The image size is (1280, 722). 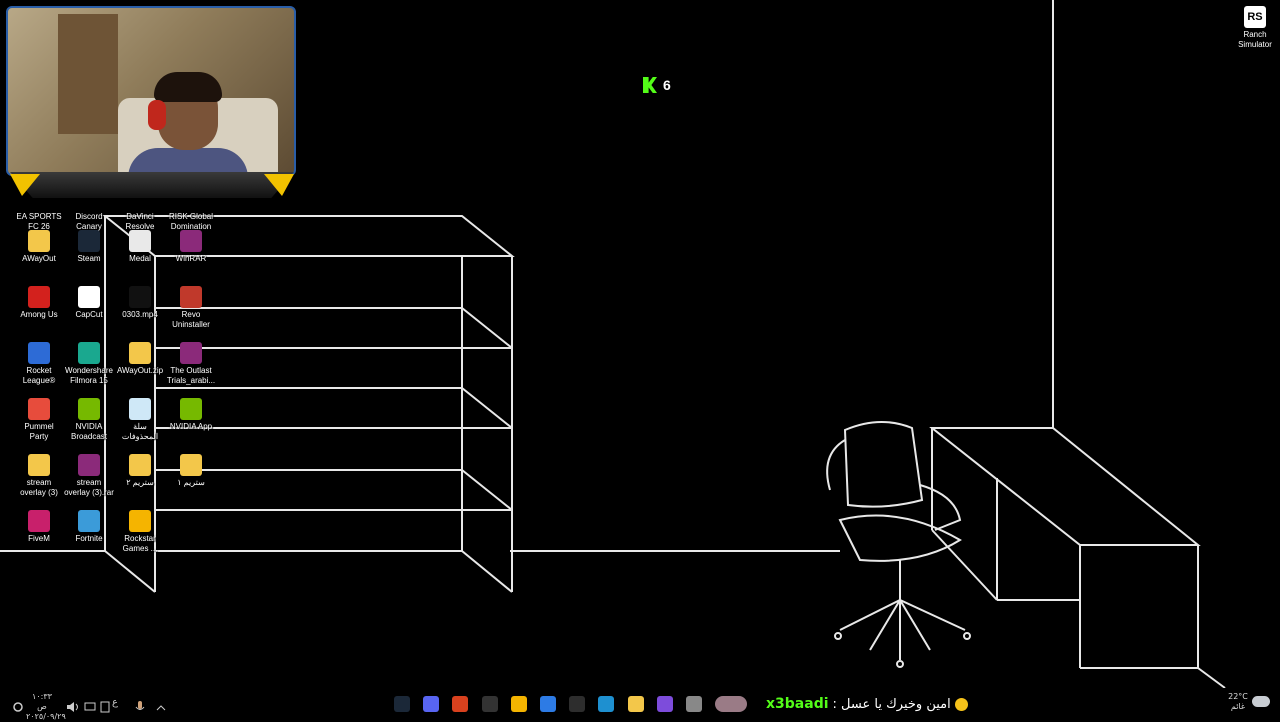 I want to click on chat-message: x3baadi : امين وخيرك يا عسل, so click(x=867, y=704).